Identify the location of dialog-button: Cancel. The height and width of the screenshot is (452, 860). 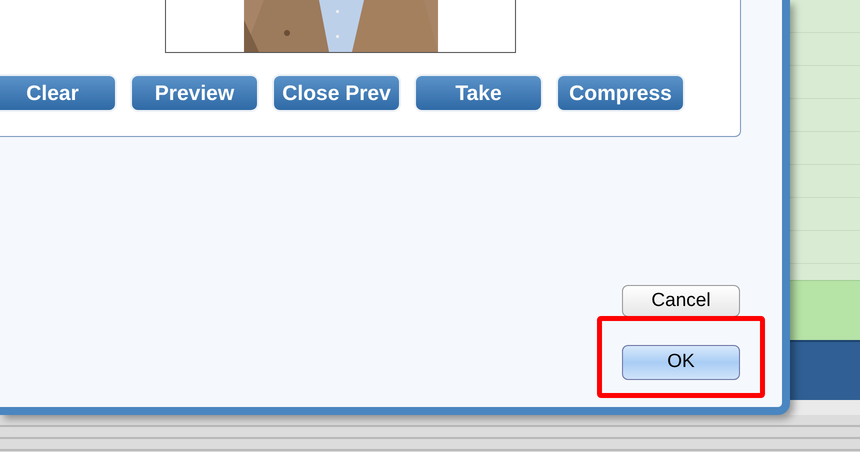
(681, 301).